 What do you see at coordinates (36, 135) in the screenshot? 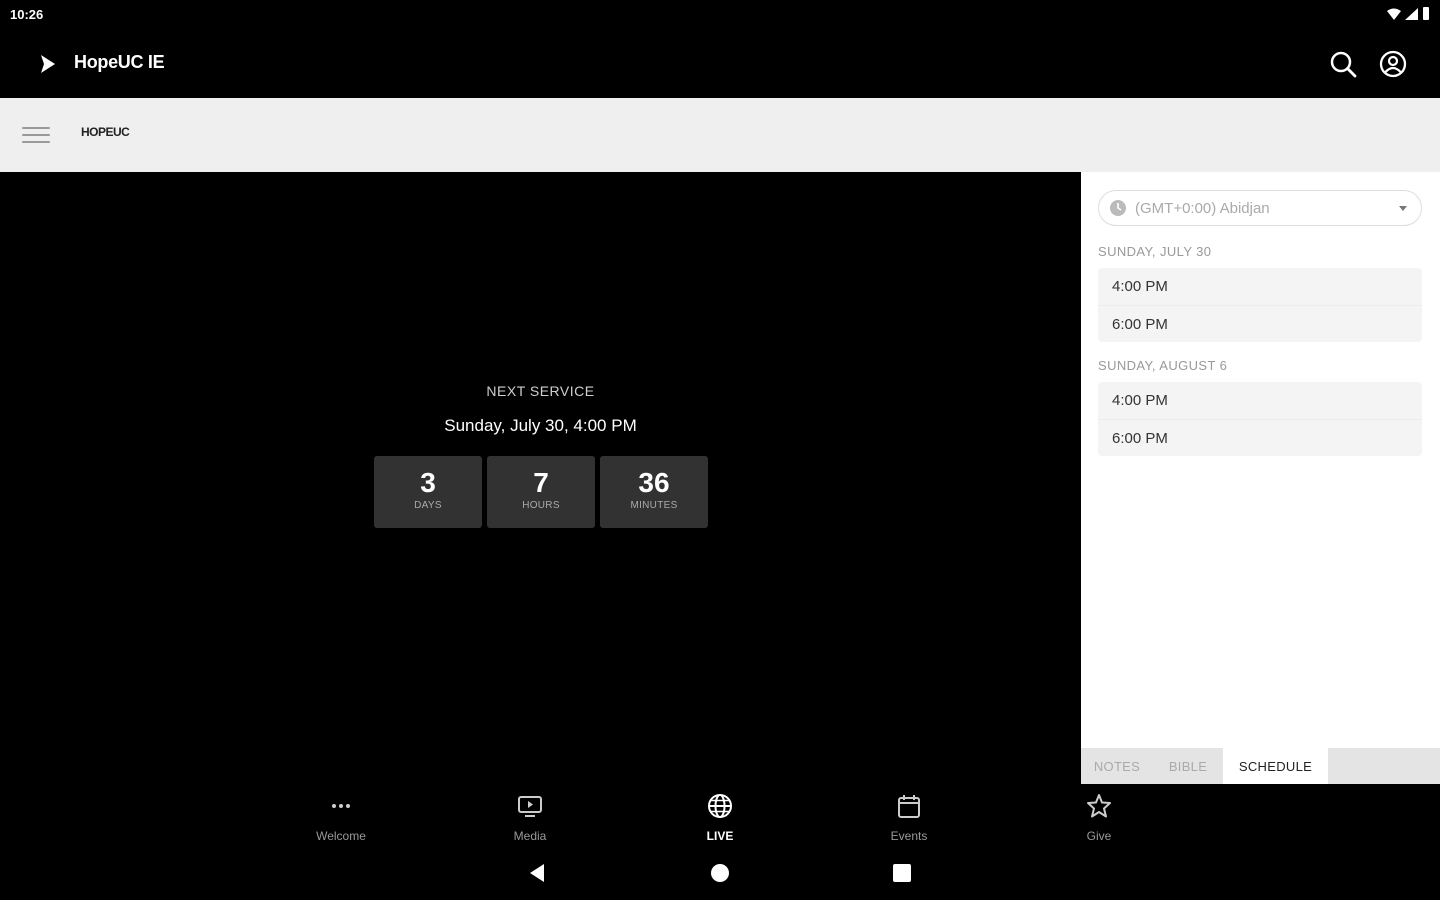
I see `hamburger-menu-icon` at bounding box center [36, 135].